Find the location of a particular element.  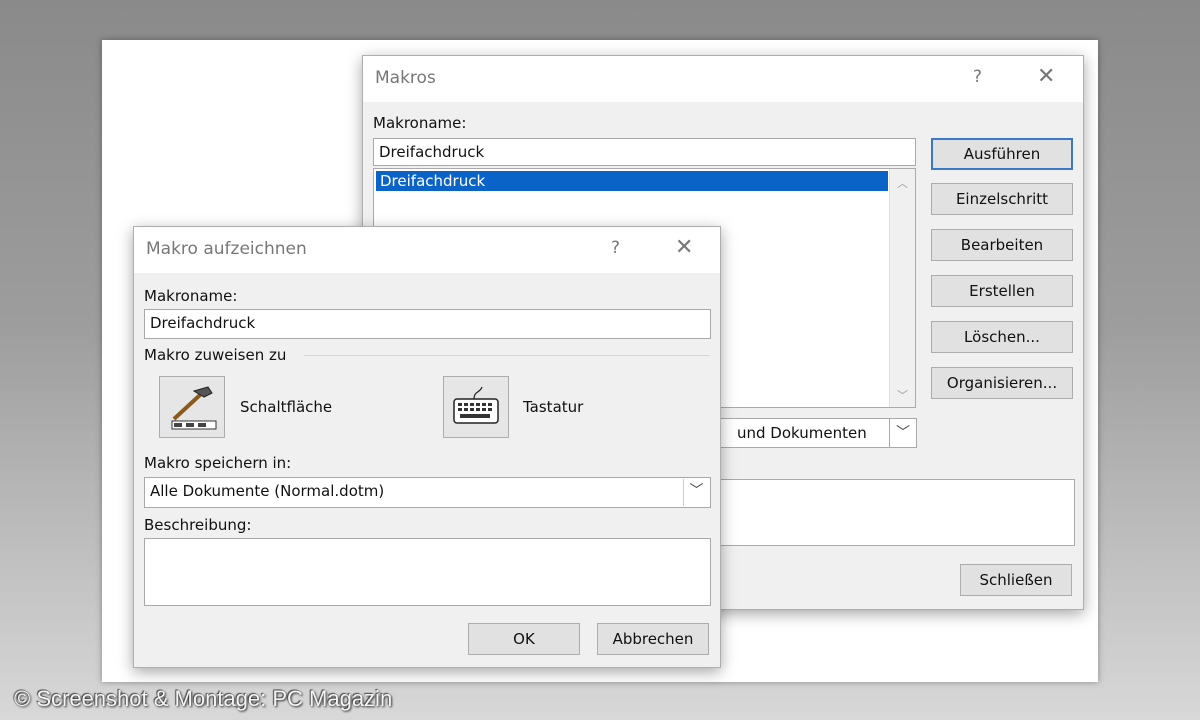

step-button: Einzelschritt is located at coordinates (1002, 199).